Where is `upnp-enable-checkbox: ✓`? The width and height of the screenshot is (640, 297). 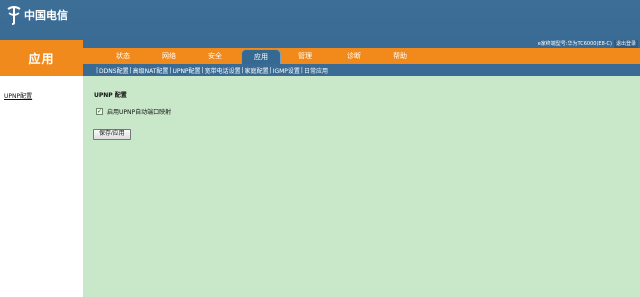 upnp-enable-checkbox: ✓ is located at coordinates (99, 111).